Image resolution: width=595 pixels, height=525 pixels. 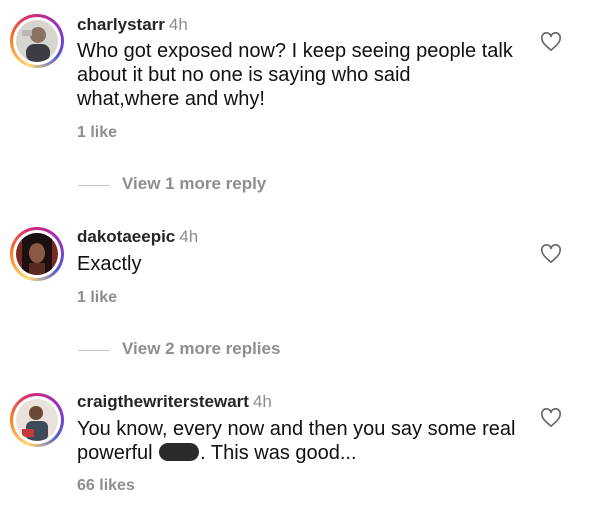 I want to click on username: dakotaeepic, so click(x=126, y=236).